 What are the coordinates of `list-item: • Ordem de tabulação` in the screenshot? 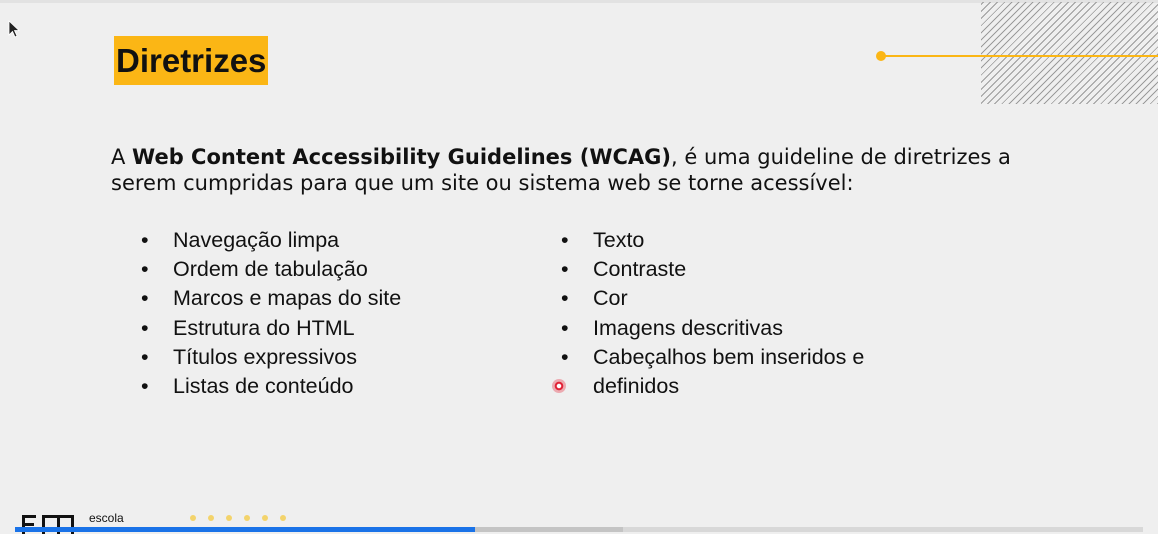 It's located at (271, 269).